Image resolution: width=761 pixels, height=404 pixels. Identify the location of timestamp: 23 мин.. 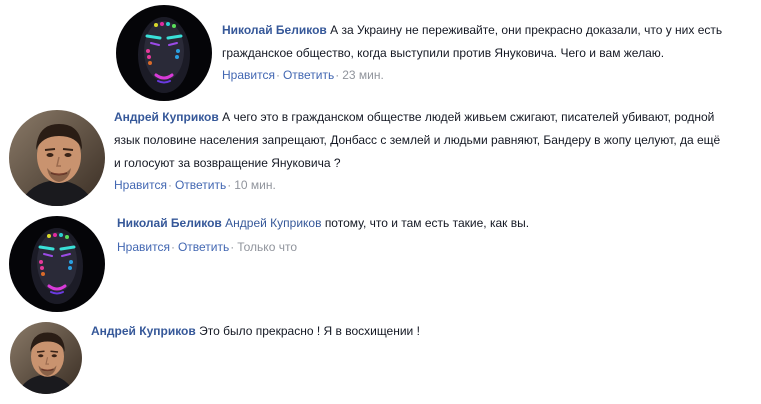
(363, 75).